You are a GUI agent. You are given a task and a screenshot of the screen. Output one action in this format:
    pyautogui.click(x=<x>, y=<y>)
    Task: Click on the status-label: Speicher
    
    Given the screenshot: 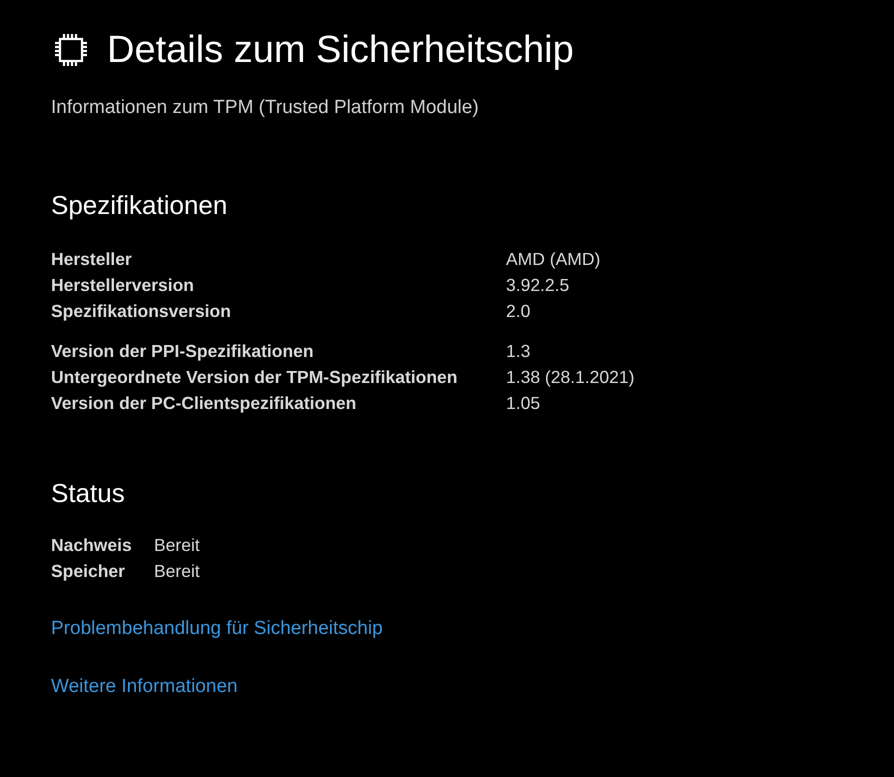 What is the action you would take?
    pyautogui.click(x=88, y=571)
    